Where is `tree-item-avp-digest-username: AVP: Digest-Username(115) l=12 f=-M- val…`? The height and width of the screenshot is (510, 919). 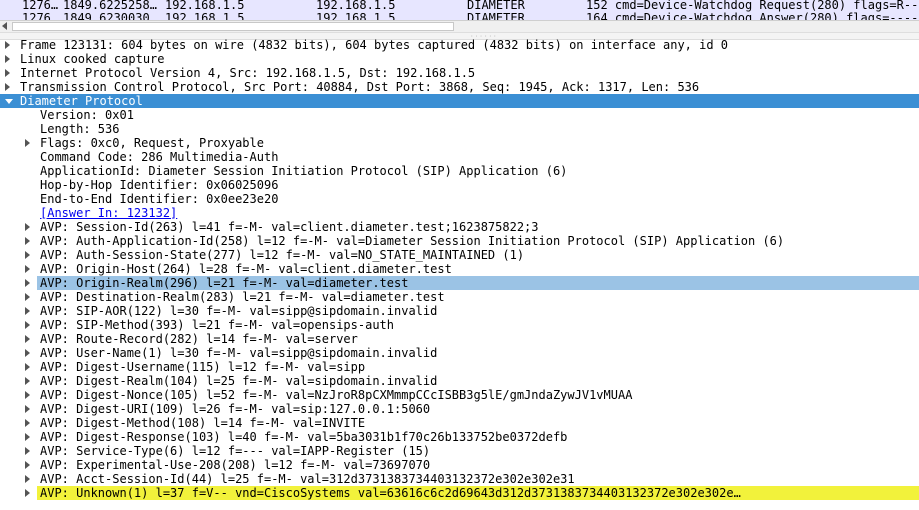 tree-item-avp-digest-username: AVP: Digest-Username(115) l=12 f=-M- val… is located at coordinates (459, 367).